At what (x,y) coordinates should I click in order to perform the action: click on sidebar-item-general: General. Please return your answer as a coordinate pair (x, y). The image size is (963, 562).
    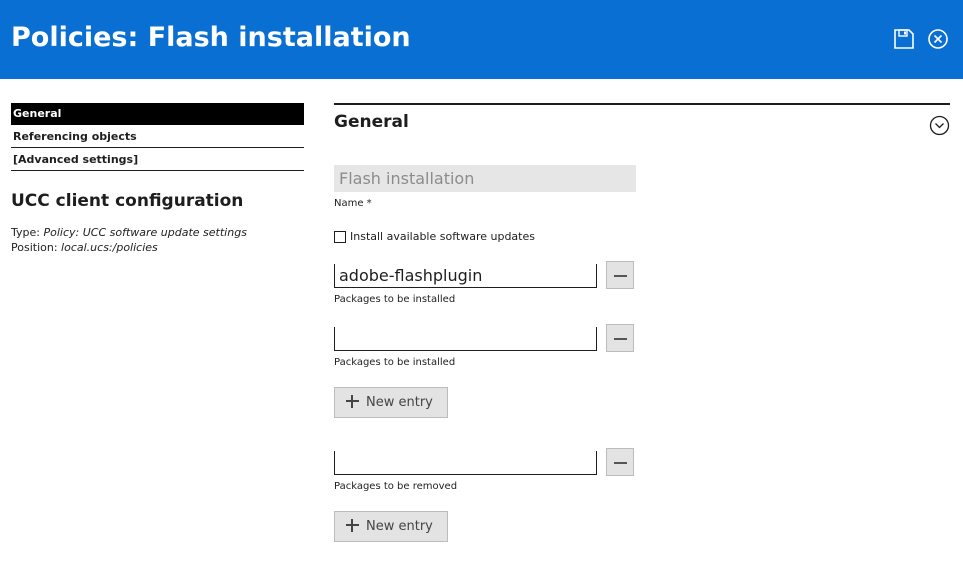
    Looking at the image, I should click on (157, 114).